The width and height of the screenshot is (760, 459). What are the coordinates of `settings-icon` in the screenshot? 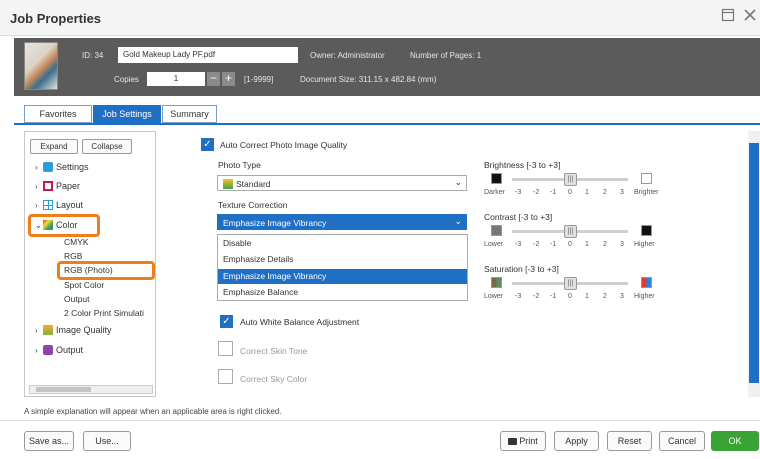 It's located at (48, 167).